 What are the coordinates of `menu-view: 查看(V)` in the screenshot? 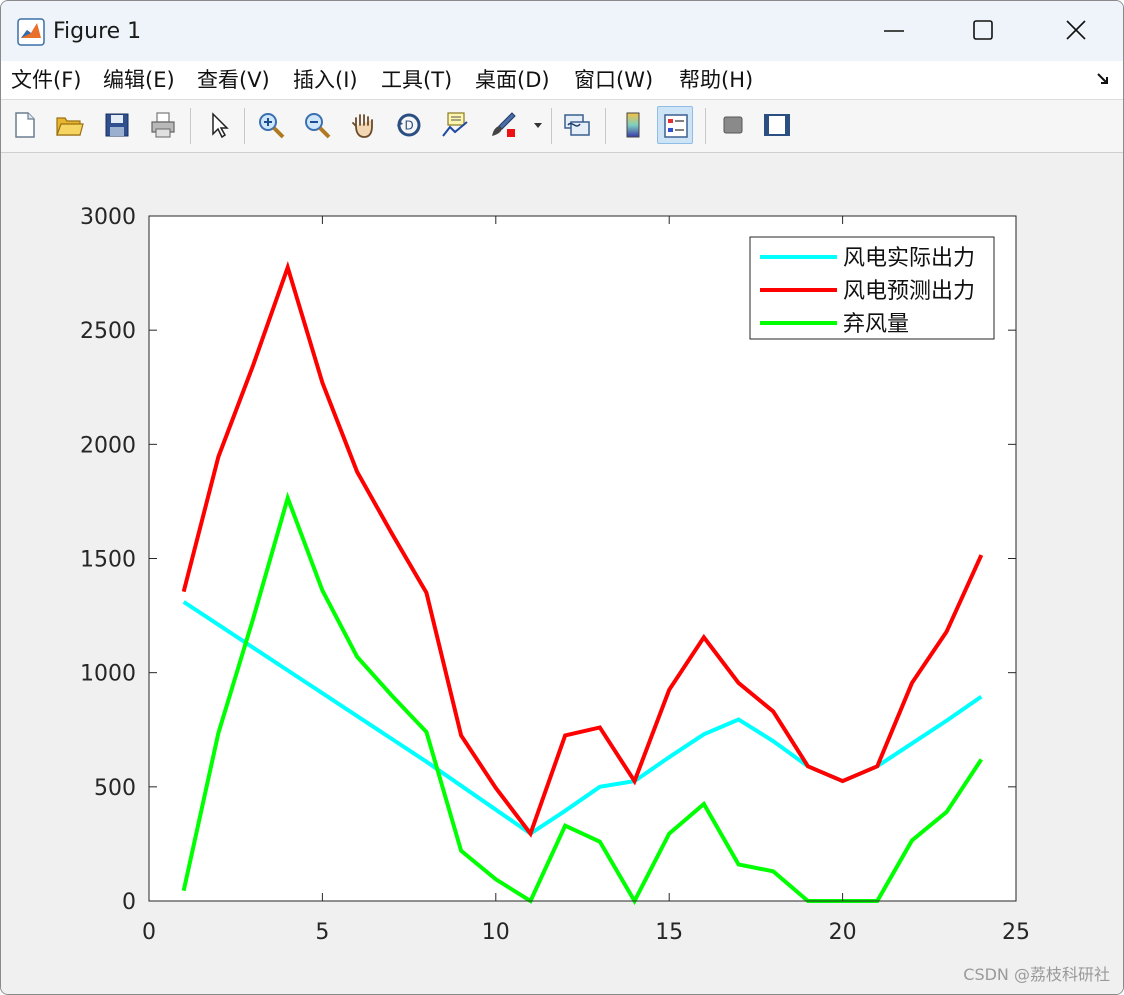 It's located at (233, 80).